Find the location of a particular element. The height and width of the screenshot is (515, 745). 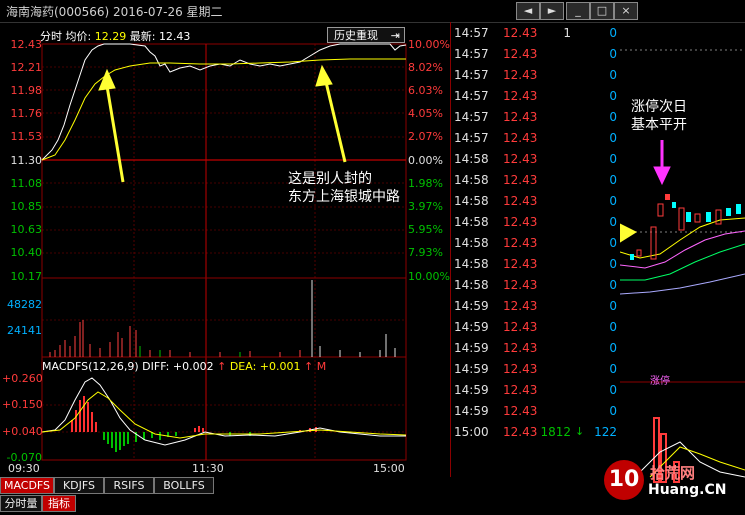

watermark-domain: Huang.CN is located at coordinates (687, 490).